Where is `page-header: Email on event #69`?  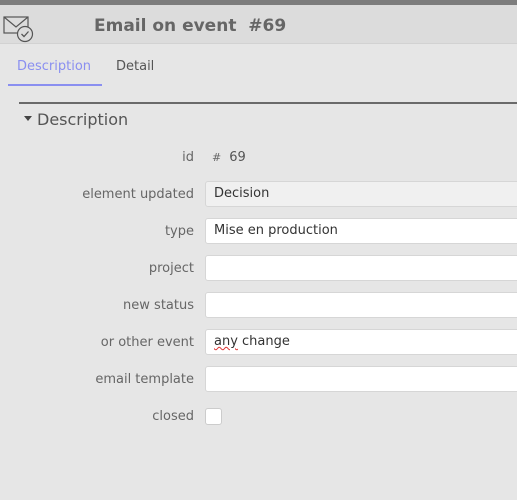
page-header: Email on event #69 is located at coordinates (258, 24).